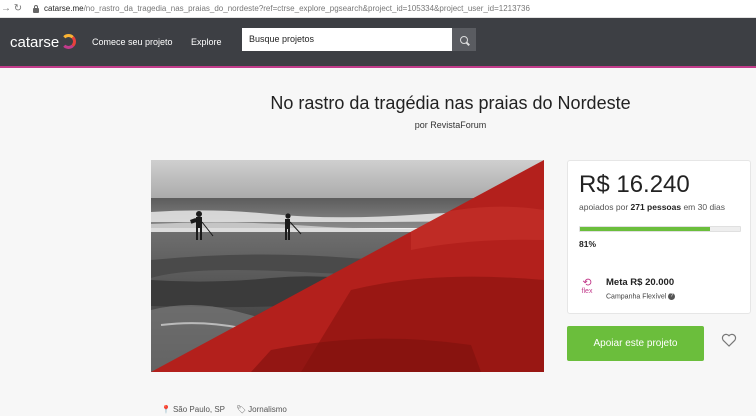 This screenshot has height=416, width=756. What do you see at coordinates (635, 343) in the screenshot?
I see `support-project-button: Apoiar este projeto` at bounding box center [635, 343].